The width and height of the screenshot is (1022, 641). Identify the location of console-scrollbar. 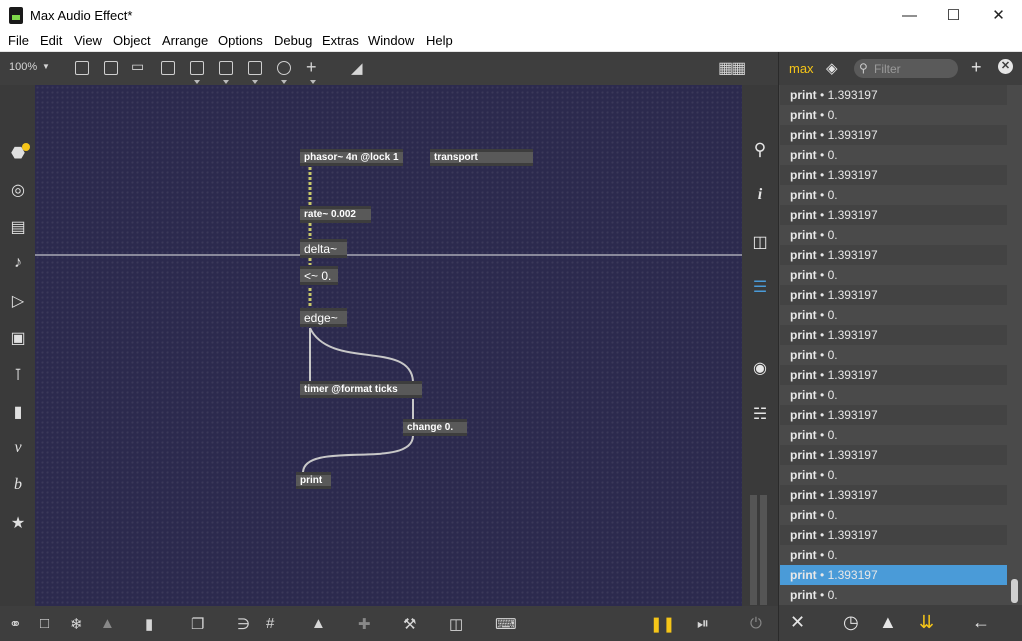
(1015, 345).